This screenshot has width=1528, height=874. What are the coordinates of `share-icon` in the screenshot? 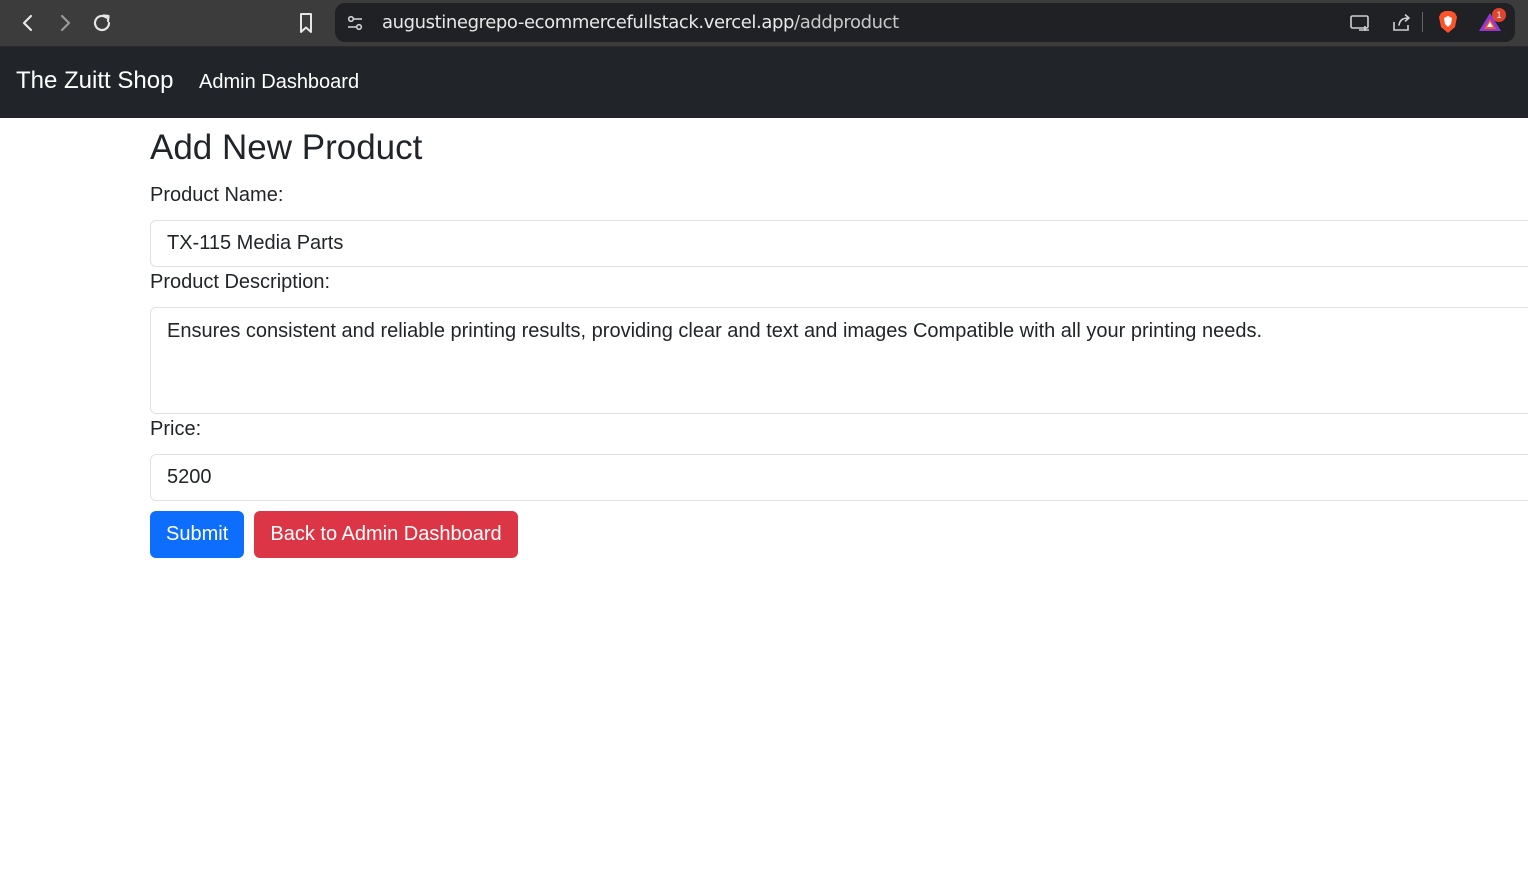 It's located at (1402, 25).